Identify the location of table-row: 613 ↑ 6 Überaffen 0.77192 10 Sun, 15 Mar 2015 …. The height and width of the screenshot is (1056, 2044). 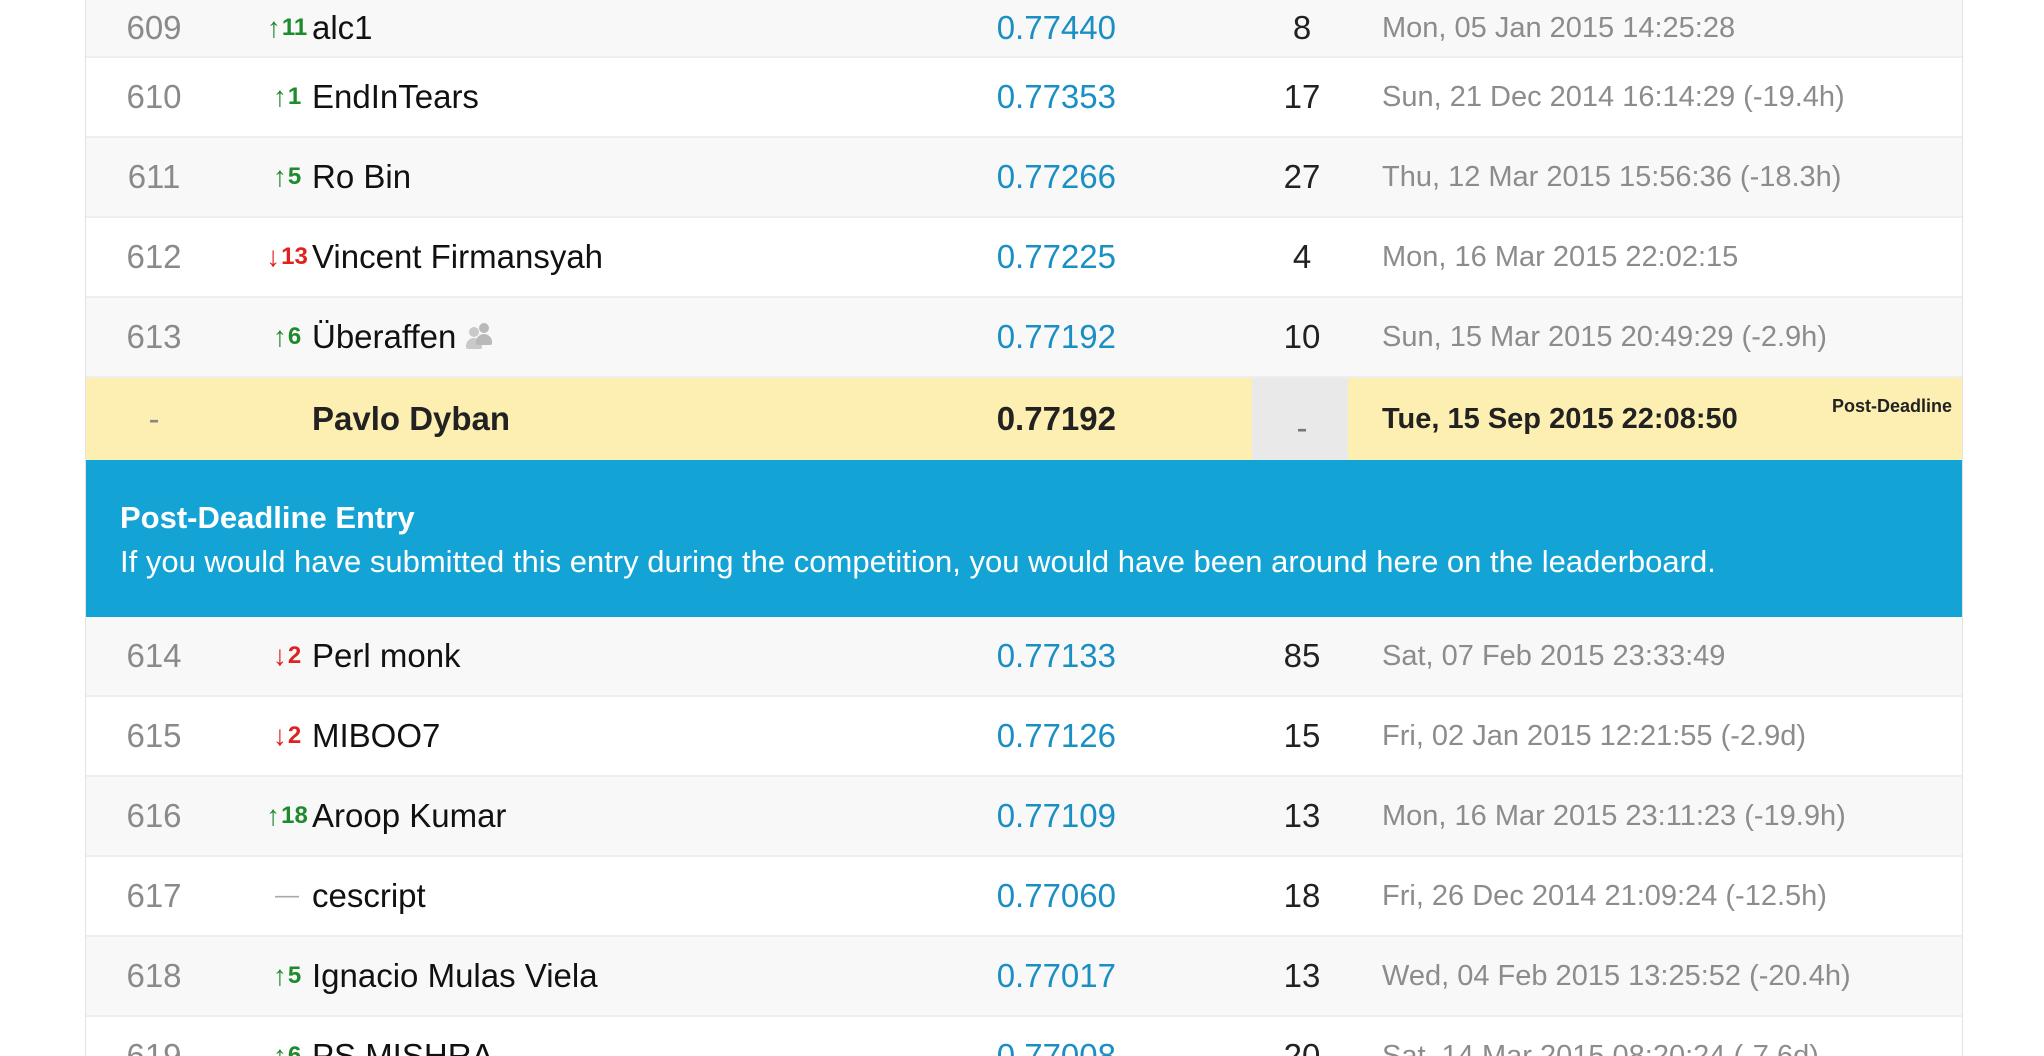
(1024, 338).